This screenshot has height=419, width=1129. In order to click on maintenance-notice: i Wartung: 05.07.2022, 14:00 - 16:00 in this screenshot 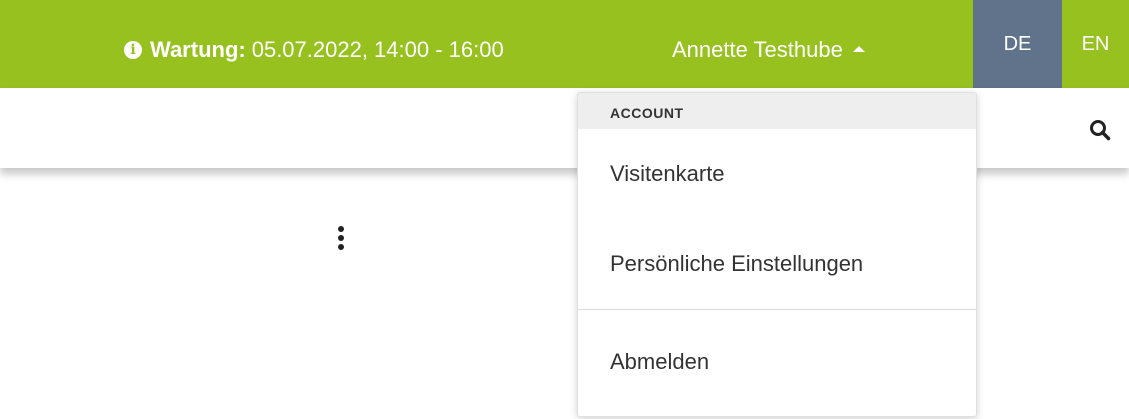, I will do `click(314, 50)`.